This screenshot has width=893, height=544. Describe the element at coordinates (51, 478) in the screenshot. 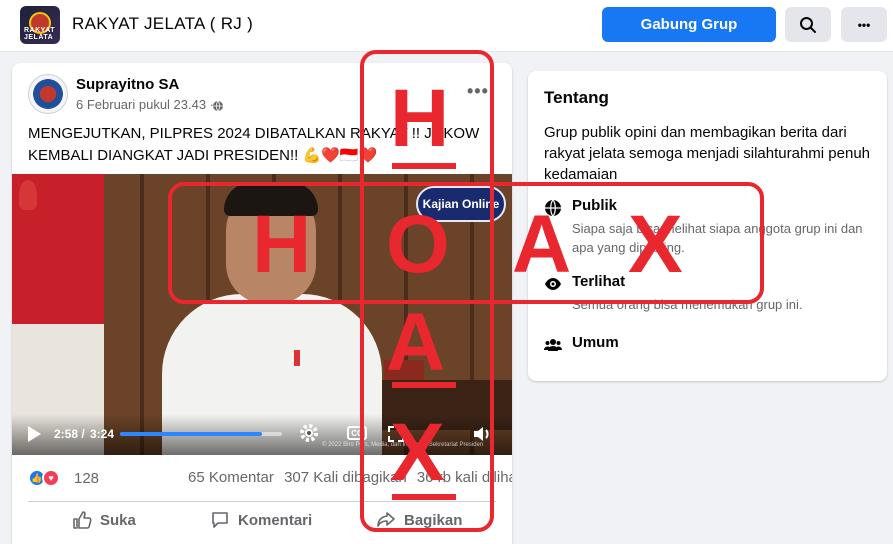

I see `love-reaction-icon: ♥` at that location.